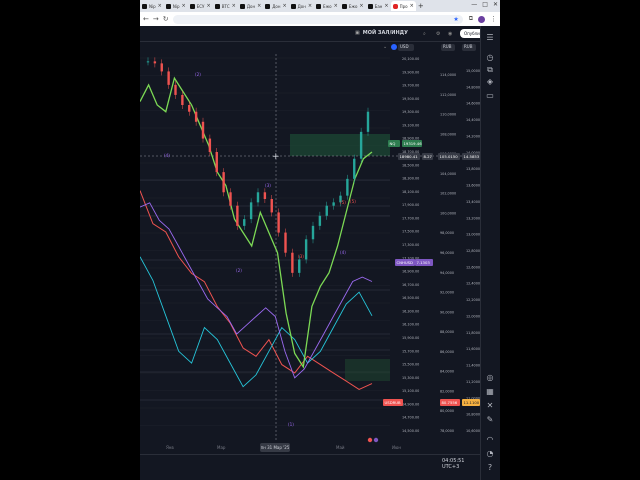 Image resolution: width=640 pixels, height=480 pixels. Describe the element at coordinates (447, 411) in the screenshot. I see `price-axis-label-mid: 80,0000` at that location.